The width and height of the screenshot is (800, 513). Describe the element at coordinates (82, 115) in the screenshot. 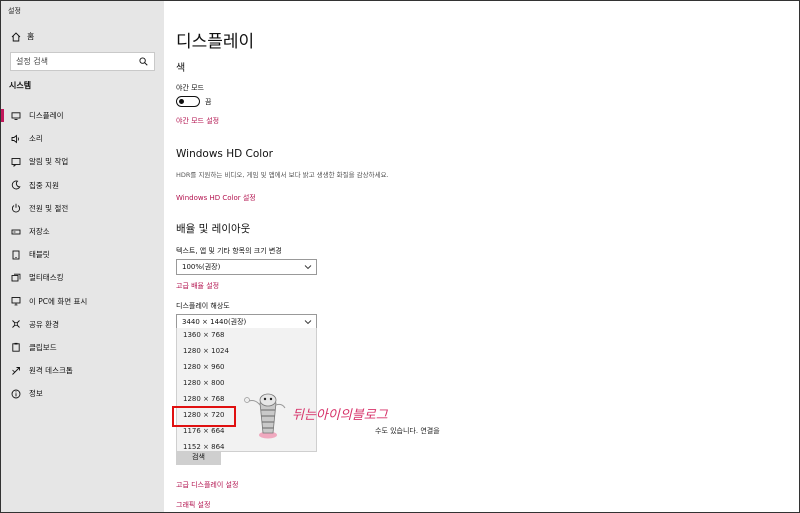

I see `sidebar-item-display: 디스플레이` at that location.